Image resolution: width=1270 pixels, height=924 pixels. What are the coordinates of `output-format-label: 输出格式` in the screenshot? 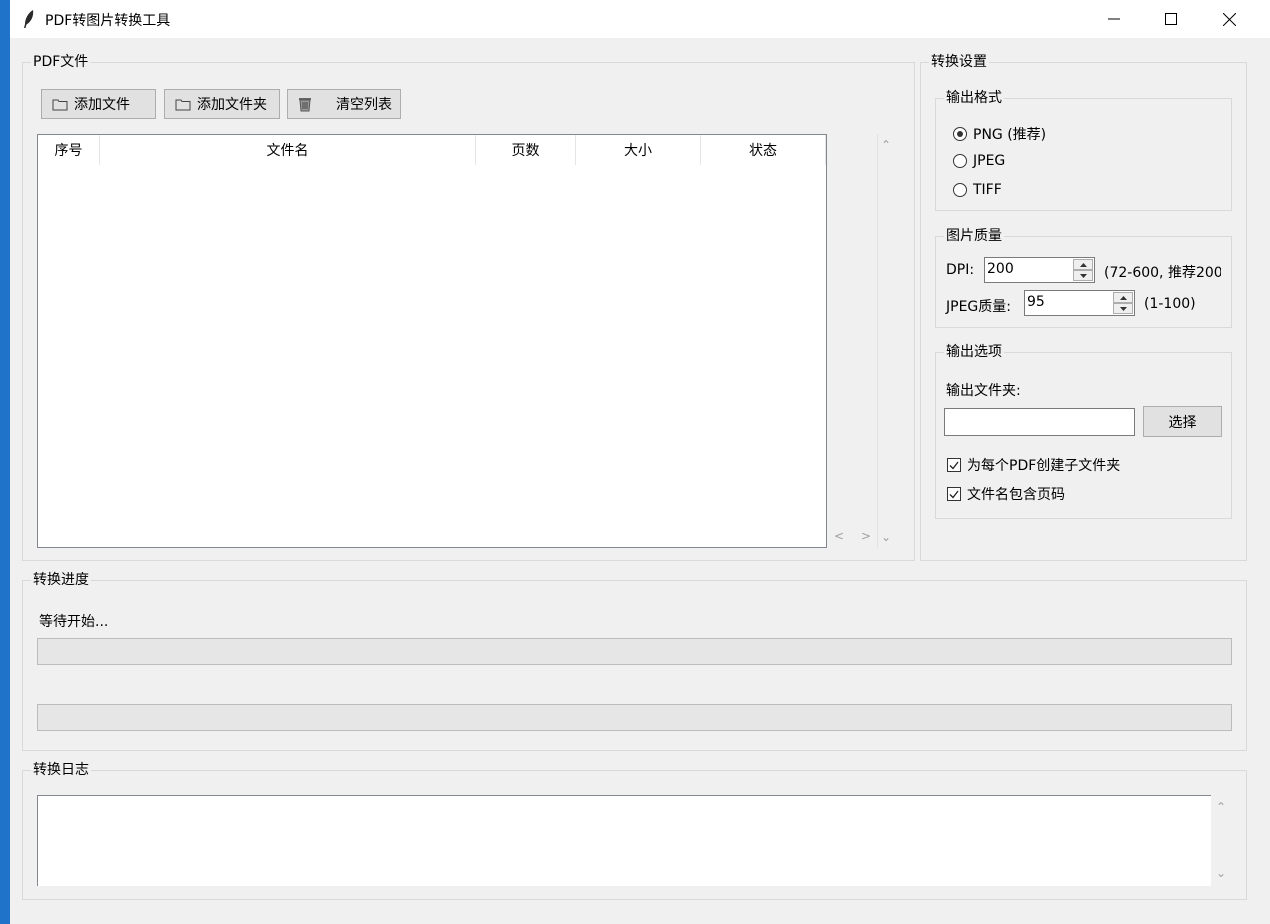 It's located at (974, 98).